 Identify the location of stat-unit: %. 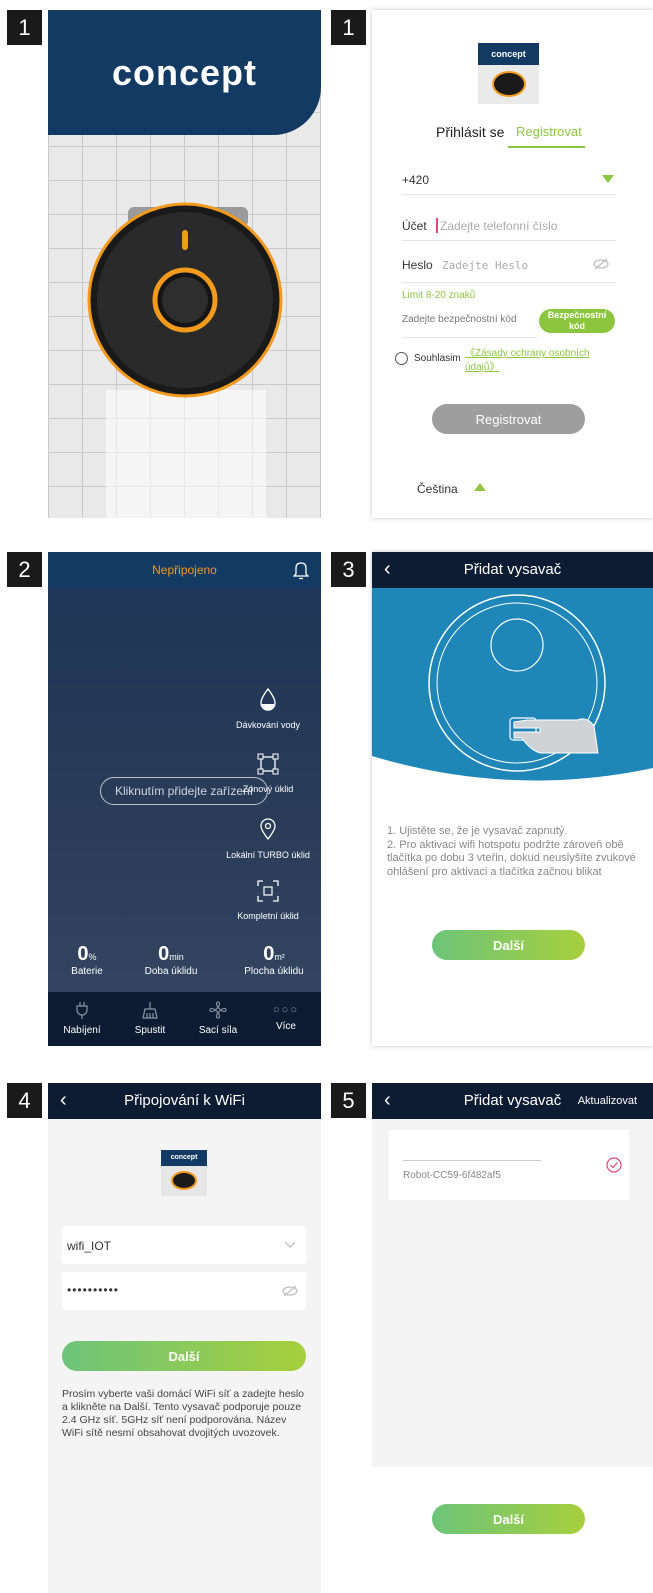
(92, 957).